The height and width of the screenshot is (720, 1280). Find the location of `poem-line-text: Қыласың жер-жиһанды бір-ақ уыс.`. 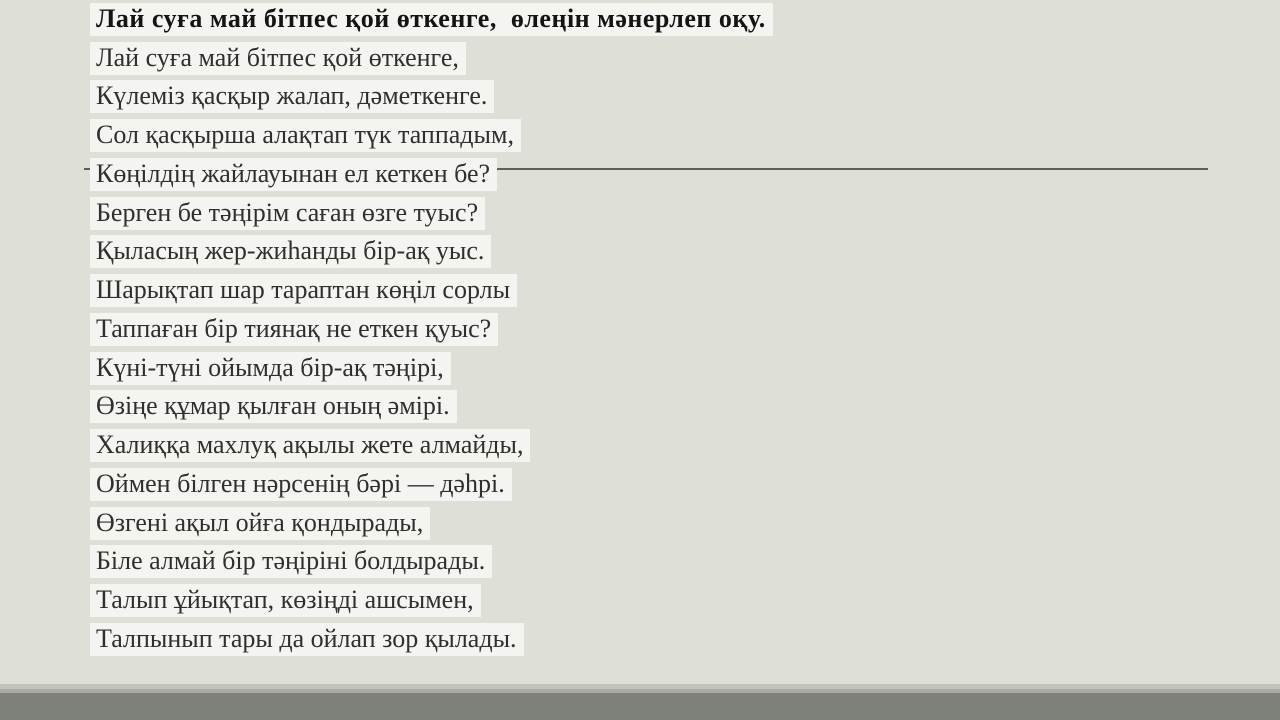

poem-line-text: Қыласың жер-жиһанды бір-ақ уыс. is located at coordinates (291, 252).